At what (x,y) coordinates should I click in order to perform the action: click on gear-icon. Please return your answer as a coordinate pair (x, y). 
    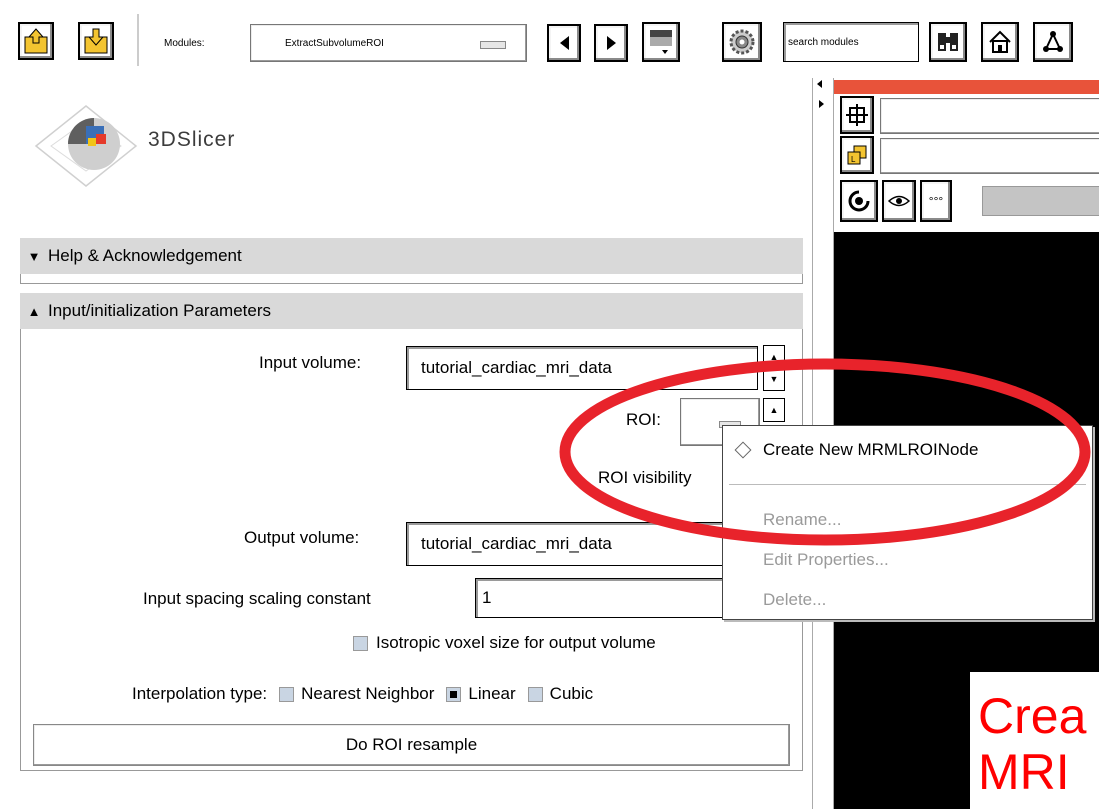
    Looking at the image, I should click on (742, 42).